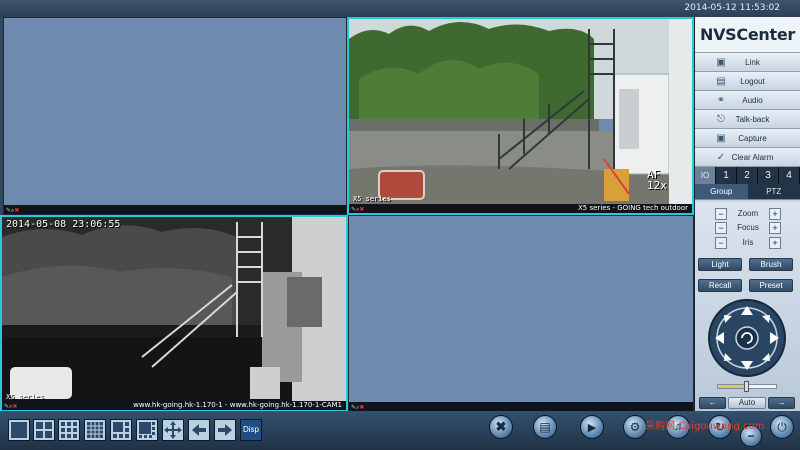 Image resolution: width=800 pixels, height=450 pixels. I want to click on display-button: Disp, so click(251, 430).